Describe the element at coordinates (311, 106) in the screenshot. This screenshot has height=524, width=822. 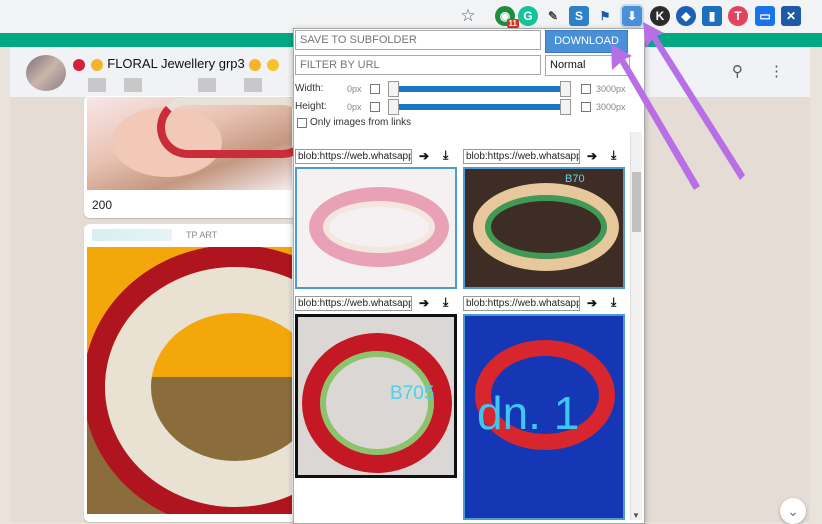
I see `height-label: Height:` at that location.